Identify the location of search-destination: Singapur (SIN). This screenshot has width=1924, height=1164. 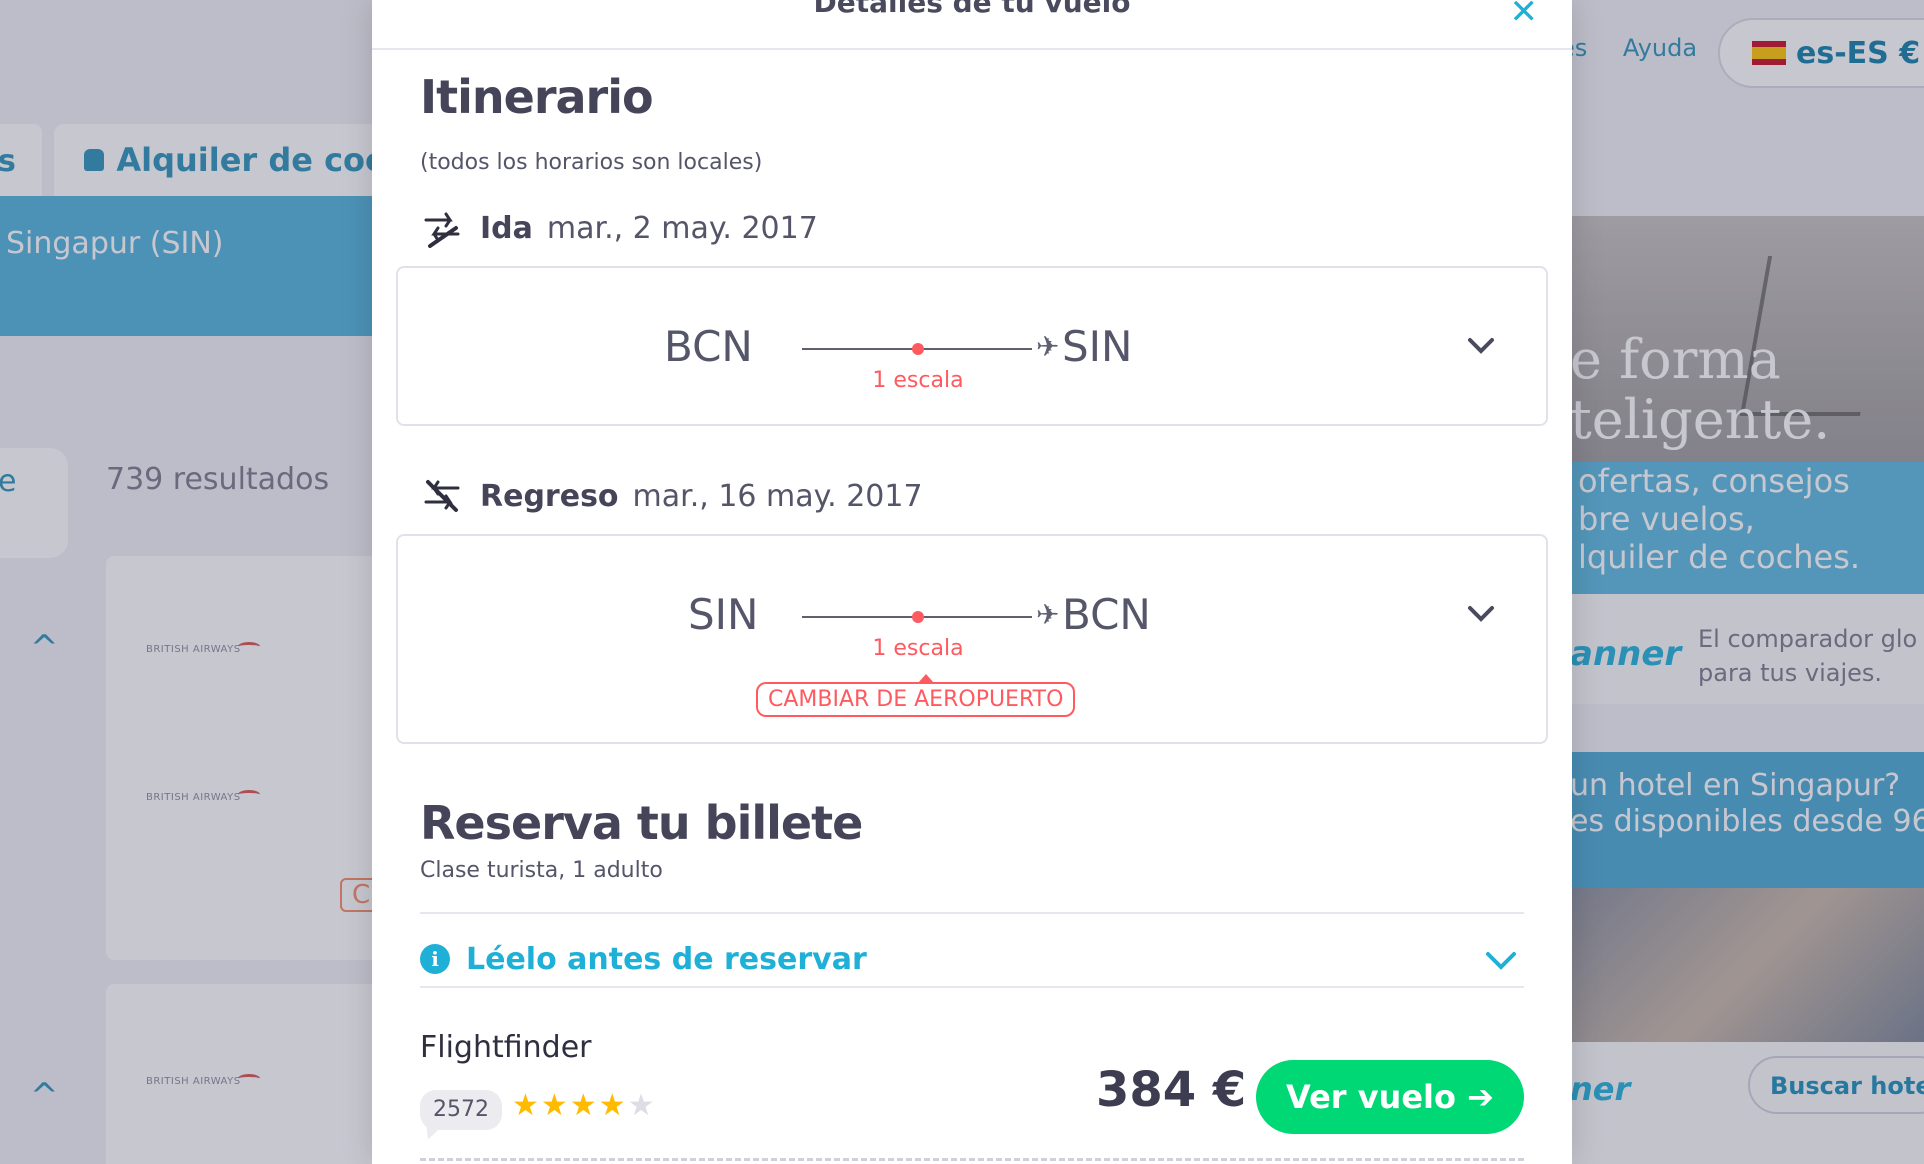
(115, 243).